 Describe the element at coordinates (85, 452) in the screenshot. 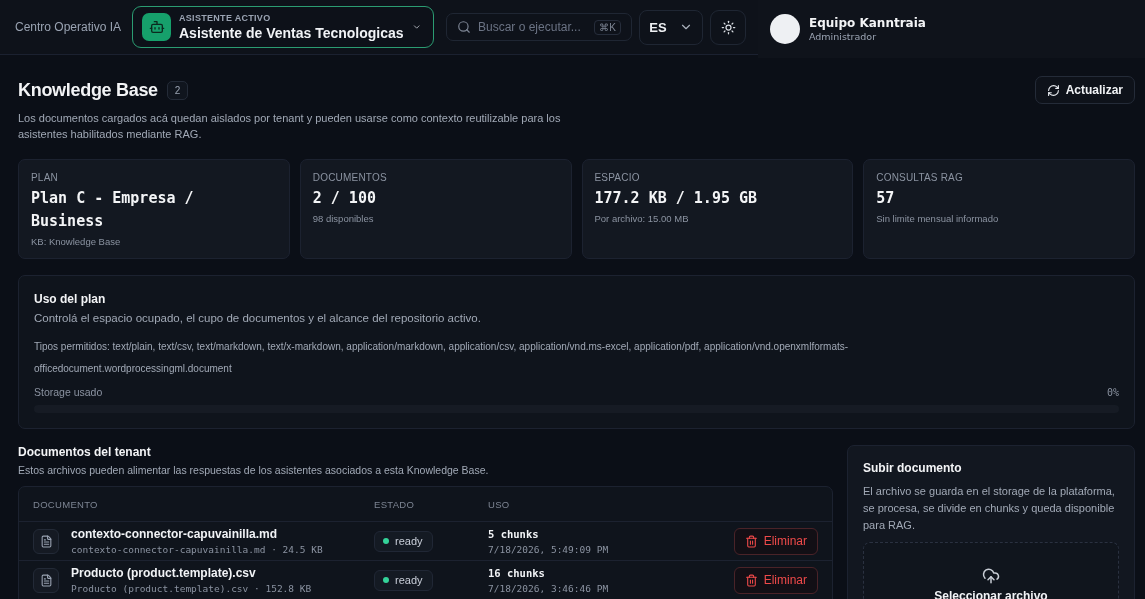

I see `section-title: Documentos del tenant` at that location.